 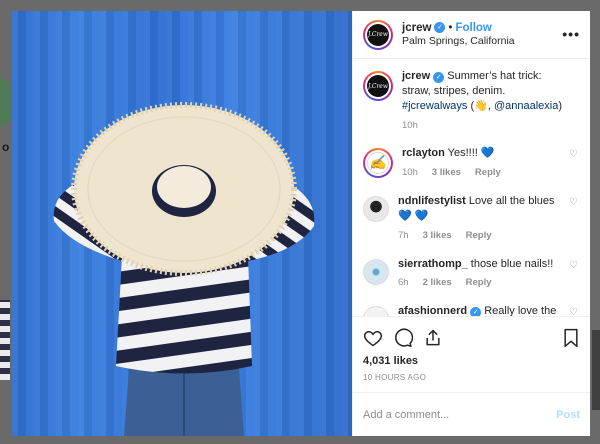 I want to click on caption-paren-open: (👋,, so click(x=480, y=105).